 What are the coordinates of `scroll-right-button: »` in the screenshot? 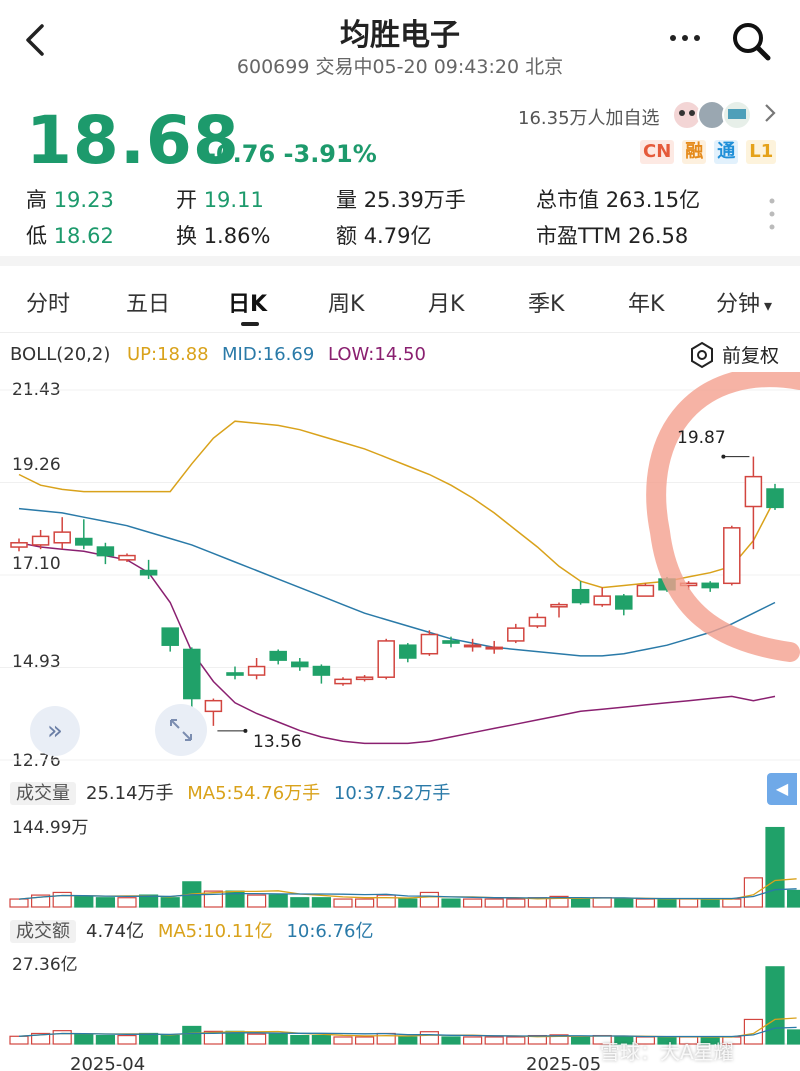 It's located at (55, 731).